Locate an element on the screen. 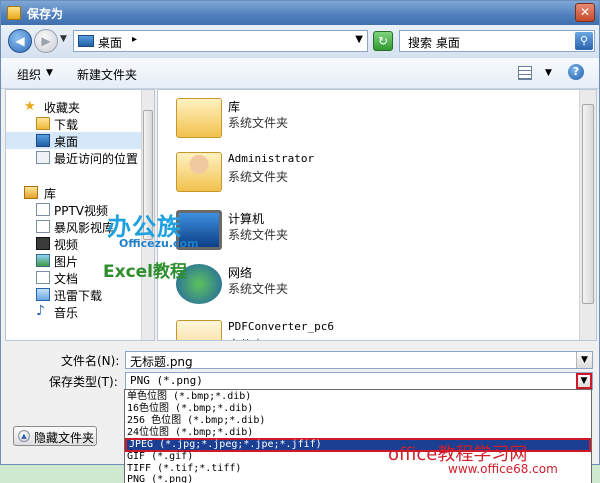 The image size is (600, 483). address-dropdown-icon: ▼ is located at coordinates (359, 39).